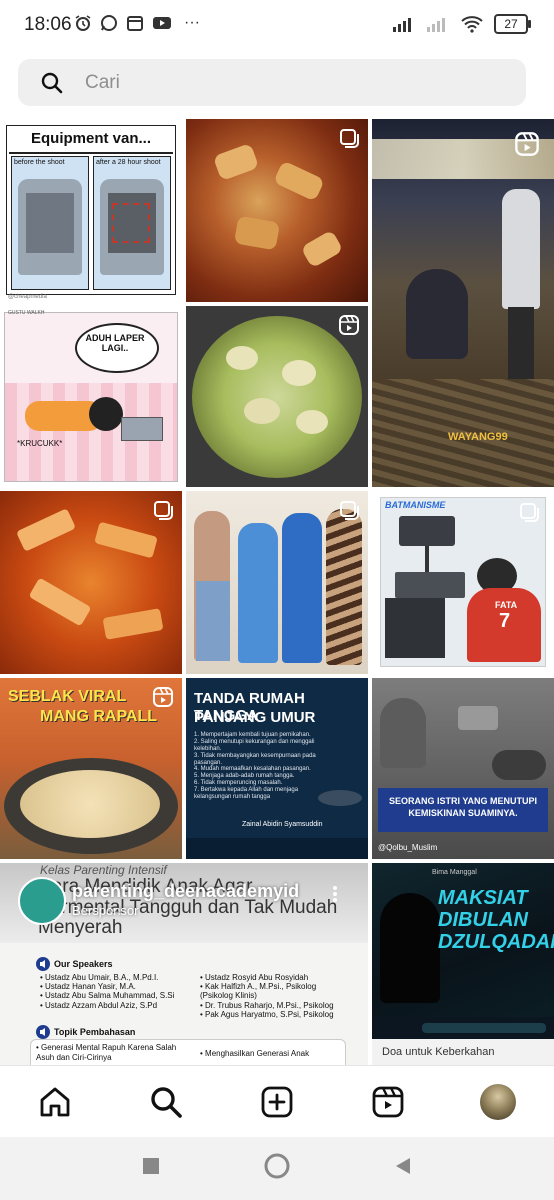  What do you see at coordinates (103, 870) in the screenshot?
I see `script-title: Kelas Parenting Intensif` at bounding box center [103, 870].